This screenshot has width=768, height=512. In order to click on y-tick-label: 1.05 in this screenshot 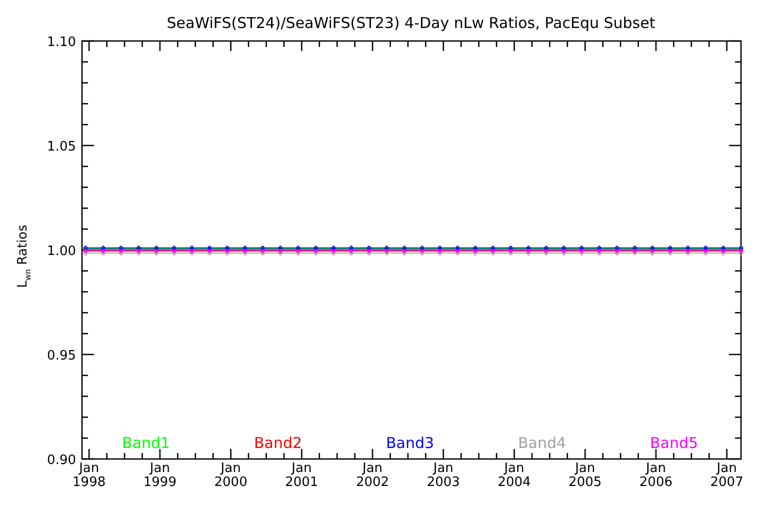, I will do `click(61, 147)`.